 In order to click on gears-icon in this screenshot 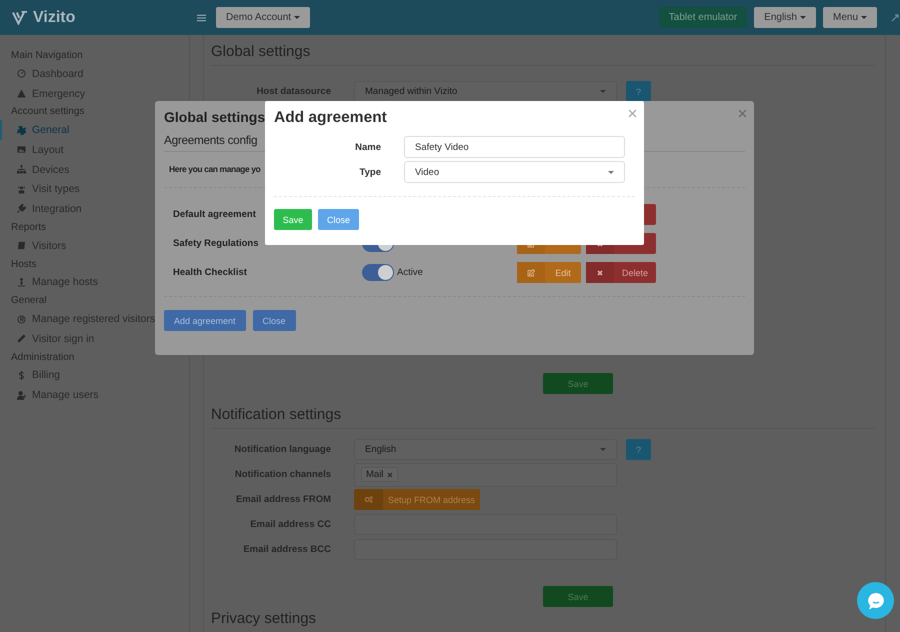, I will do `click(368, 499)`.